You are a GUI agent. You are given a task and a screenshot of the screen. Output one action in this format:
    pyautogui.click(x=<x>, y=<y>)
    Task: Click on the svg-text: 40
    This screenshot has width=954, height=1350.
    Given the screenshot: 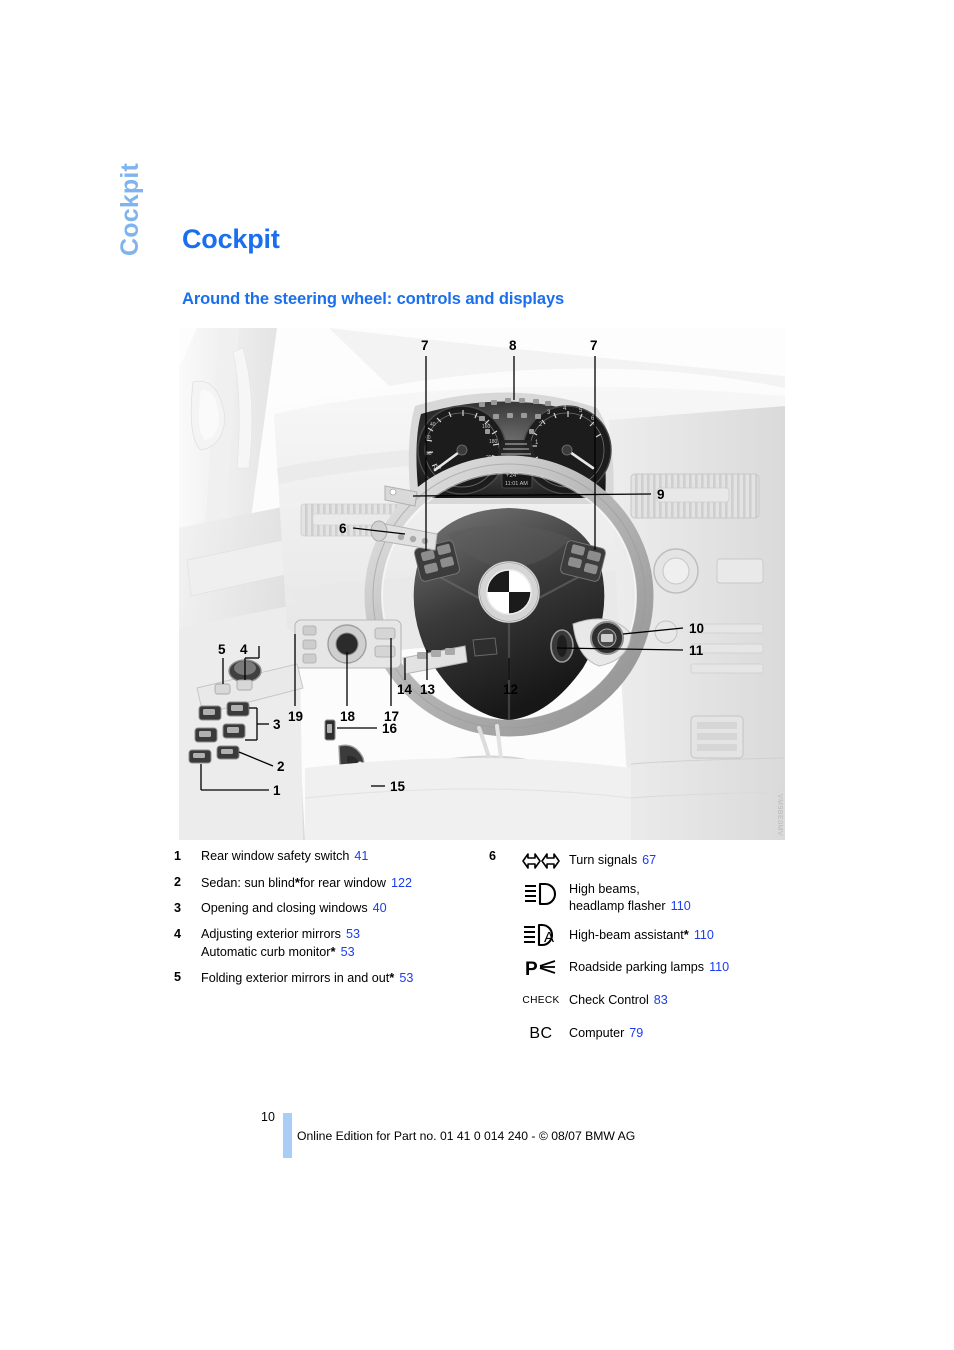 What is the action you would take?
    pyautogui.click(x=433, y=425)
    